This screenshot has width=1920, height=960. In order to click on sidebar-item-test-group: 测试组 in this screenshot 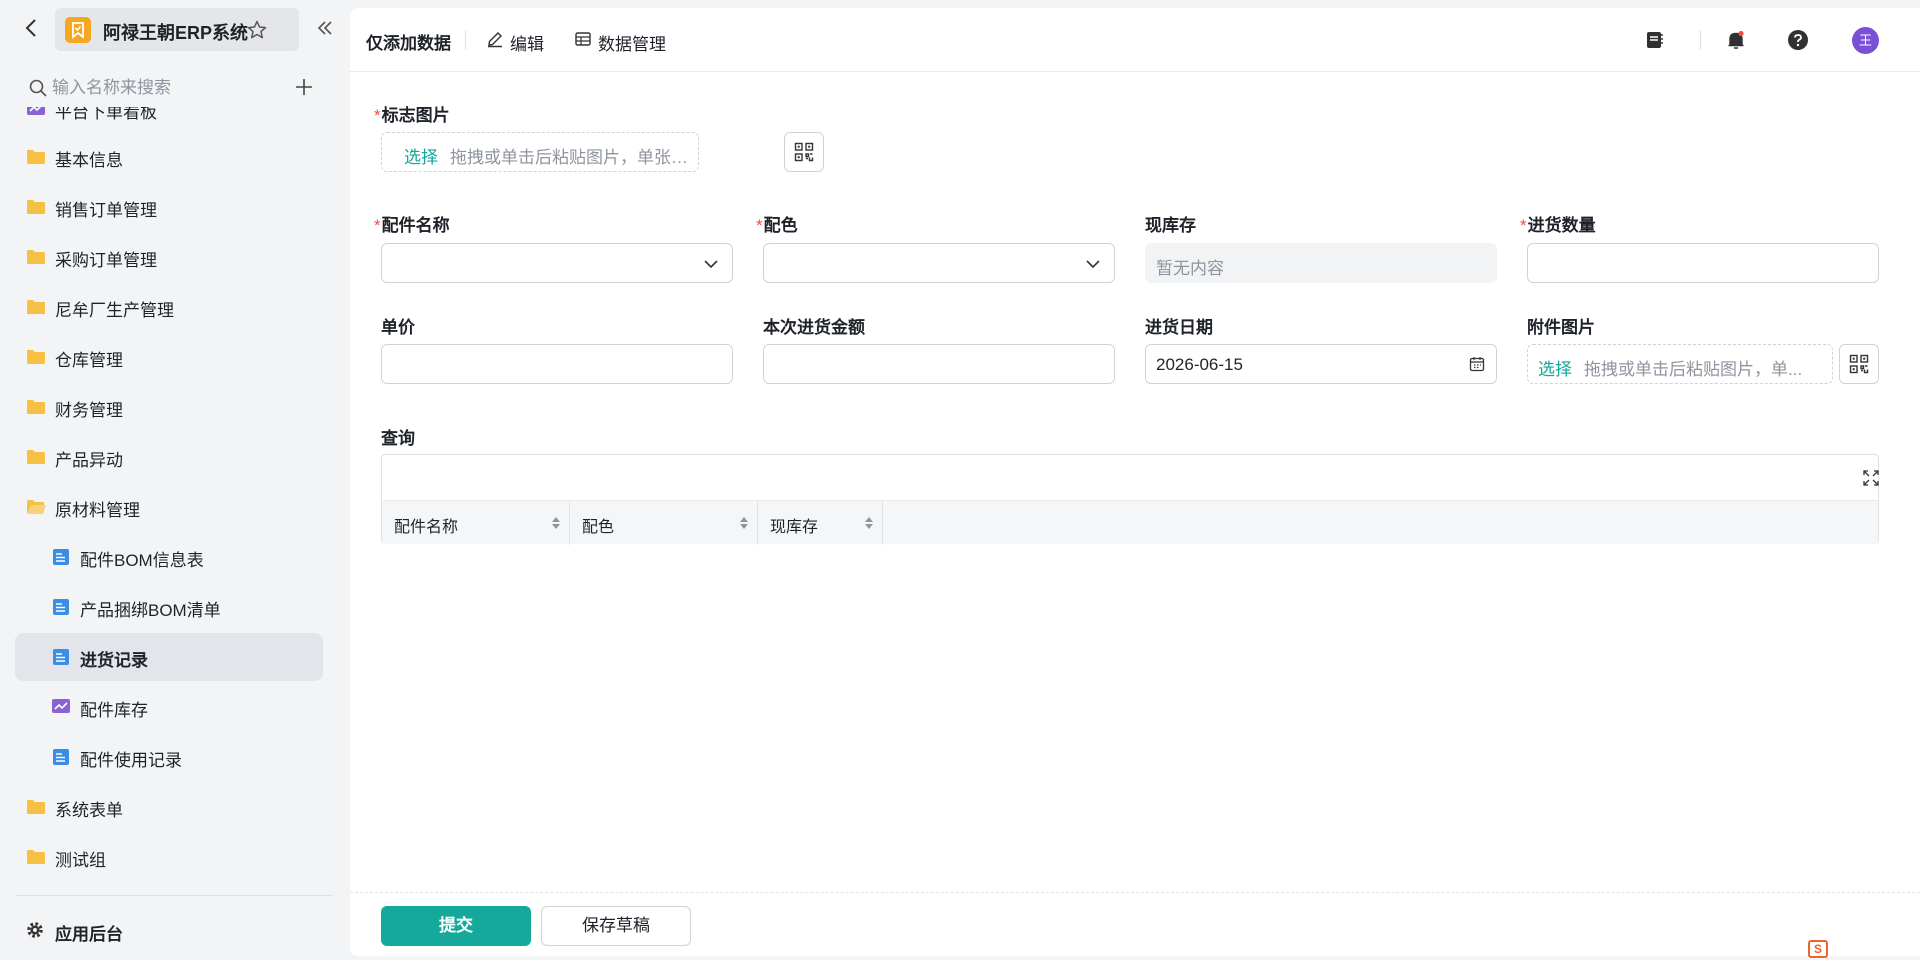, I will do `click(169, 854)`.